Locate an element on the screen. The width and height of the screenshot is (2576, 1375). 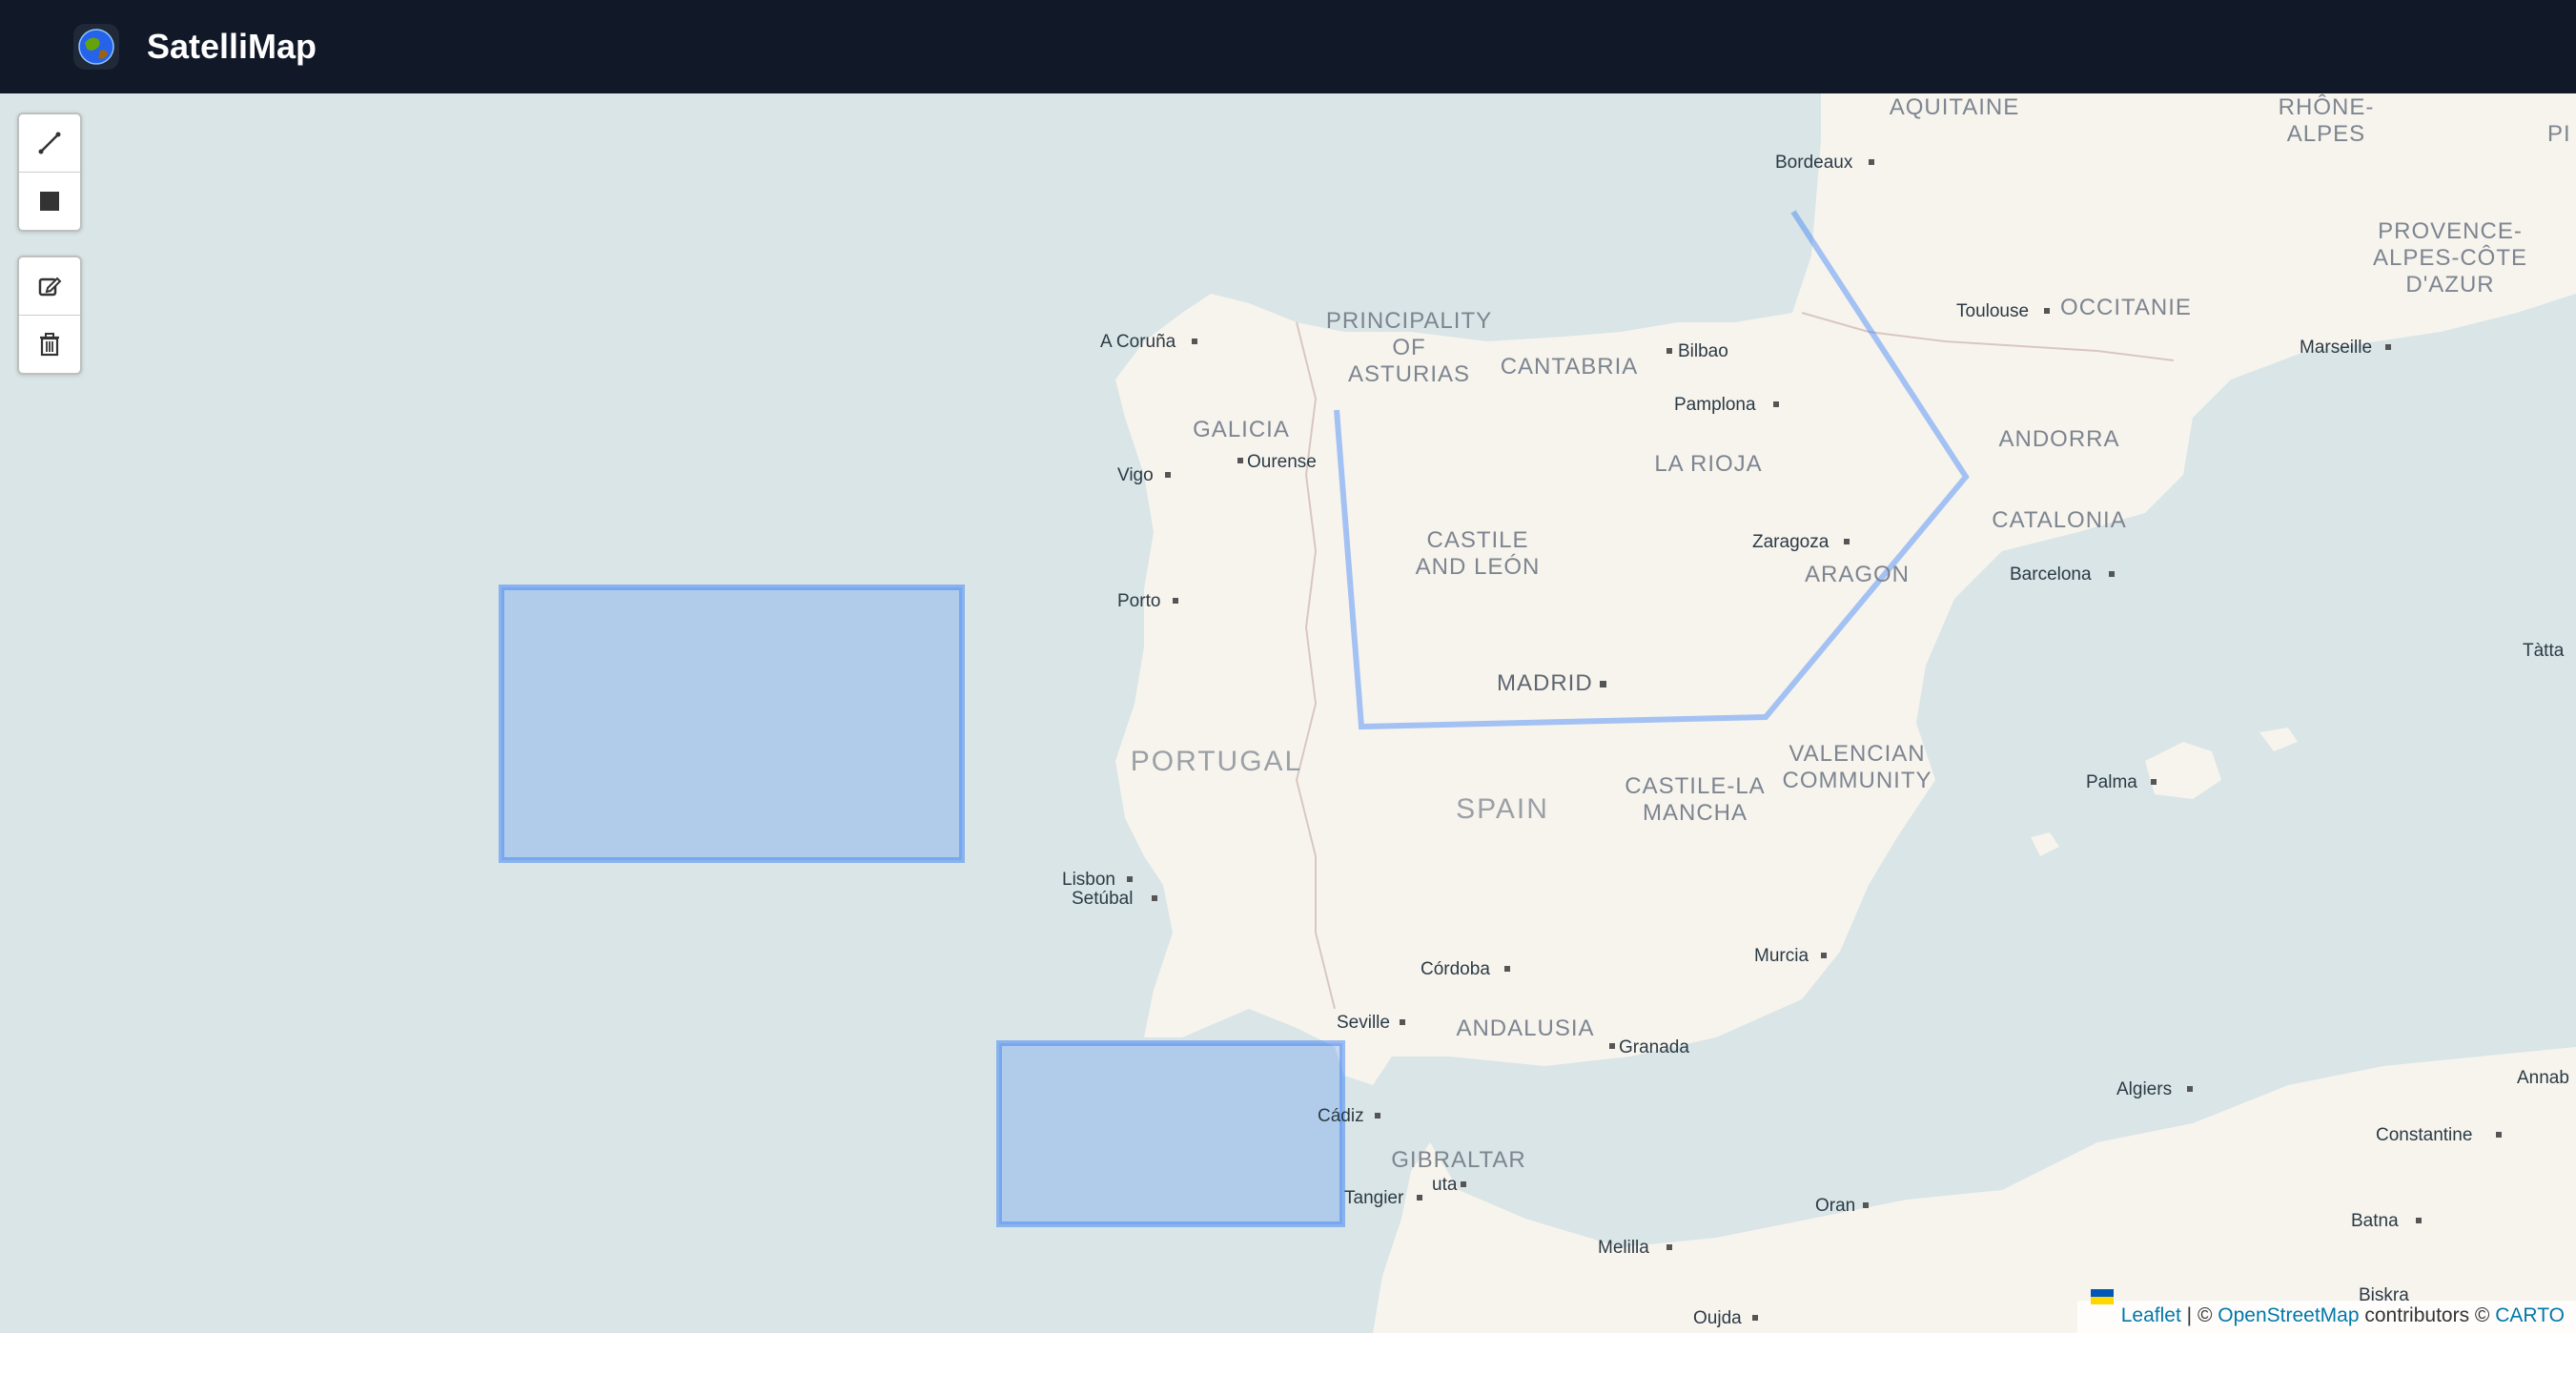
region-label: LA RIOJA is located at coordinates (1708, 464).